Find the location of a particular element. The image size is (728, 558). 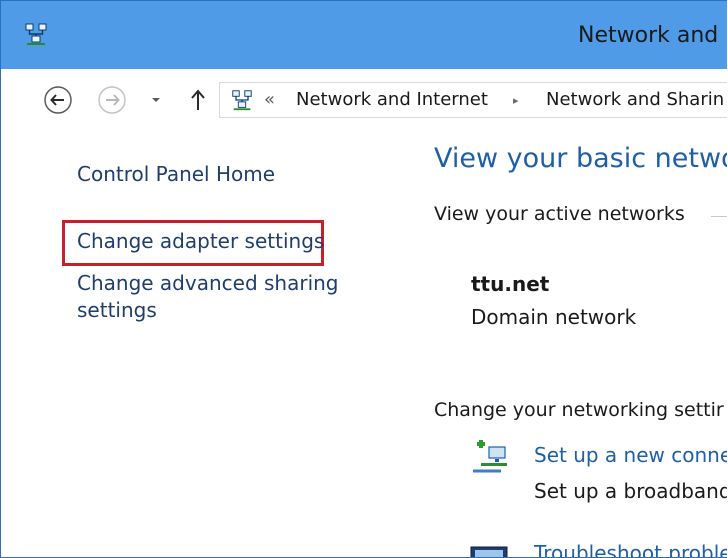

up-arrow-icon is located at coordinates (198, 100).